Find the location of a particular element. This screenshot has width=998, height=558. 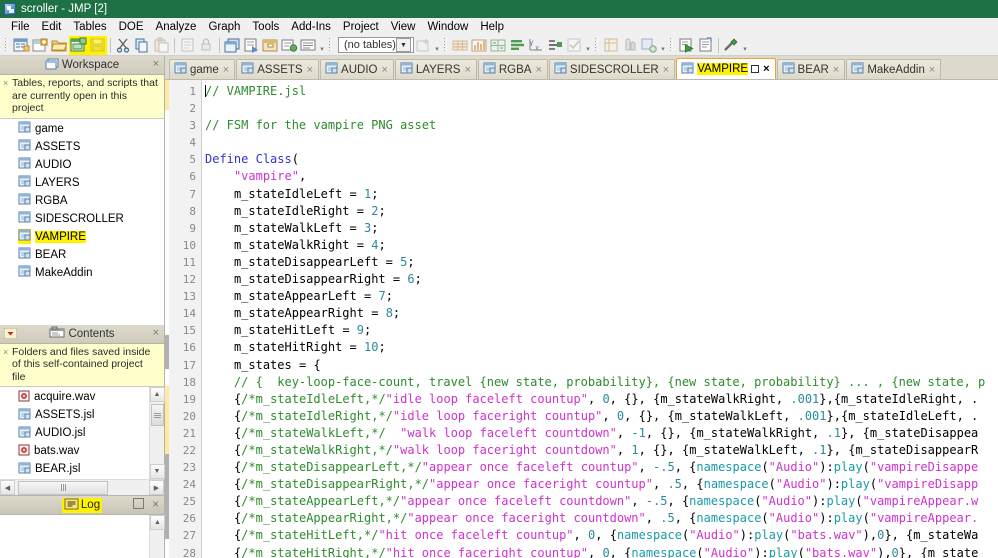

workspace-item-audio: AUDIO is located at coordinates (82, 165).